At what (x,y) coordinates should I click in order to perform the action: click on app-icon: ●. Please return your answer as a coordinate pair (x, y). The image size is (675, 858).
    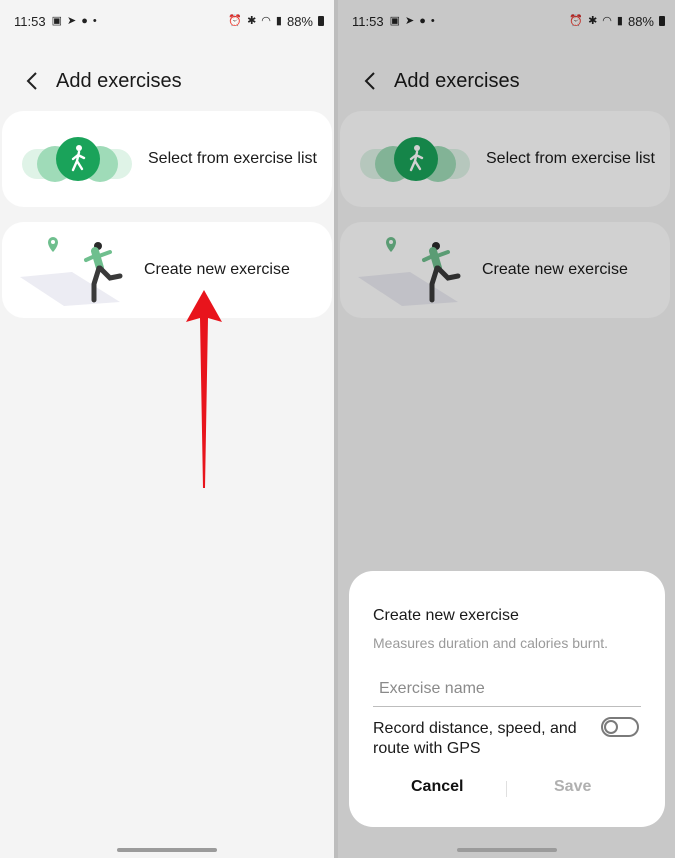
    Looking at the image, I should click on (84, 20).